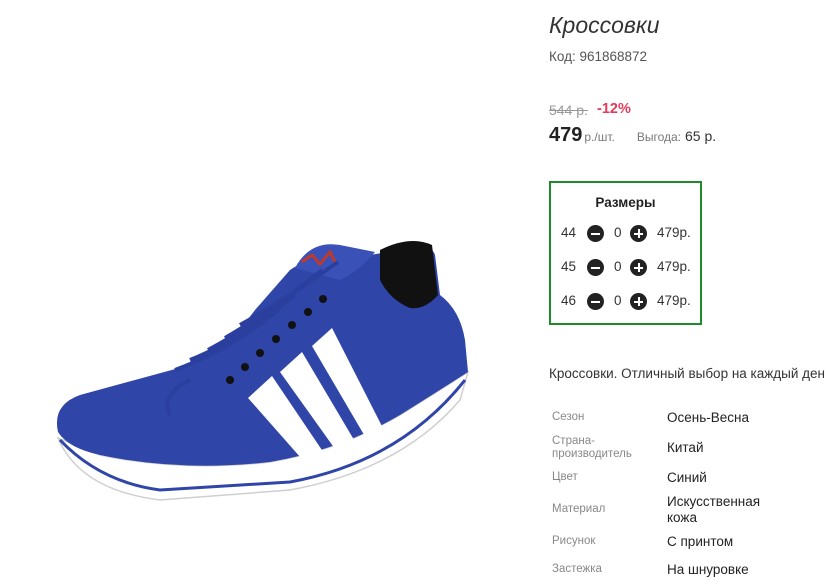 The width and height of the screenshot is (834, 585). What do you see at coordinates (579, 509) in the screenshot?
I see `spec-label-material: Материал` at bounding box center [579, 509].